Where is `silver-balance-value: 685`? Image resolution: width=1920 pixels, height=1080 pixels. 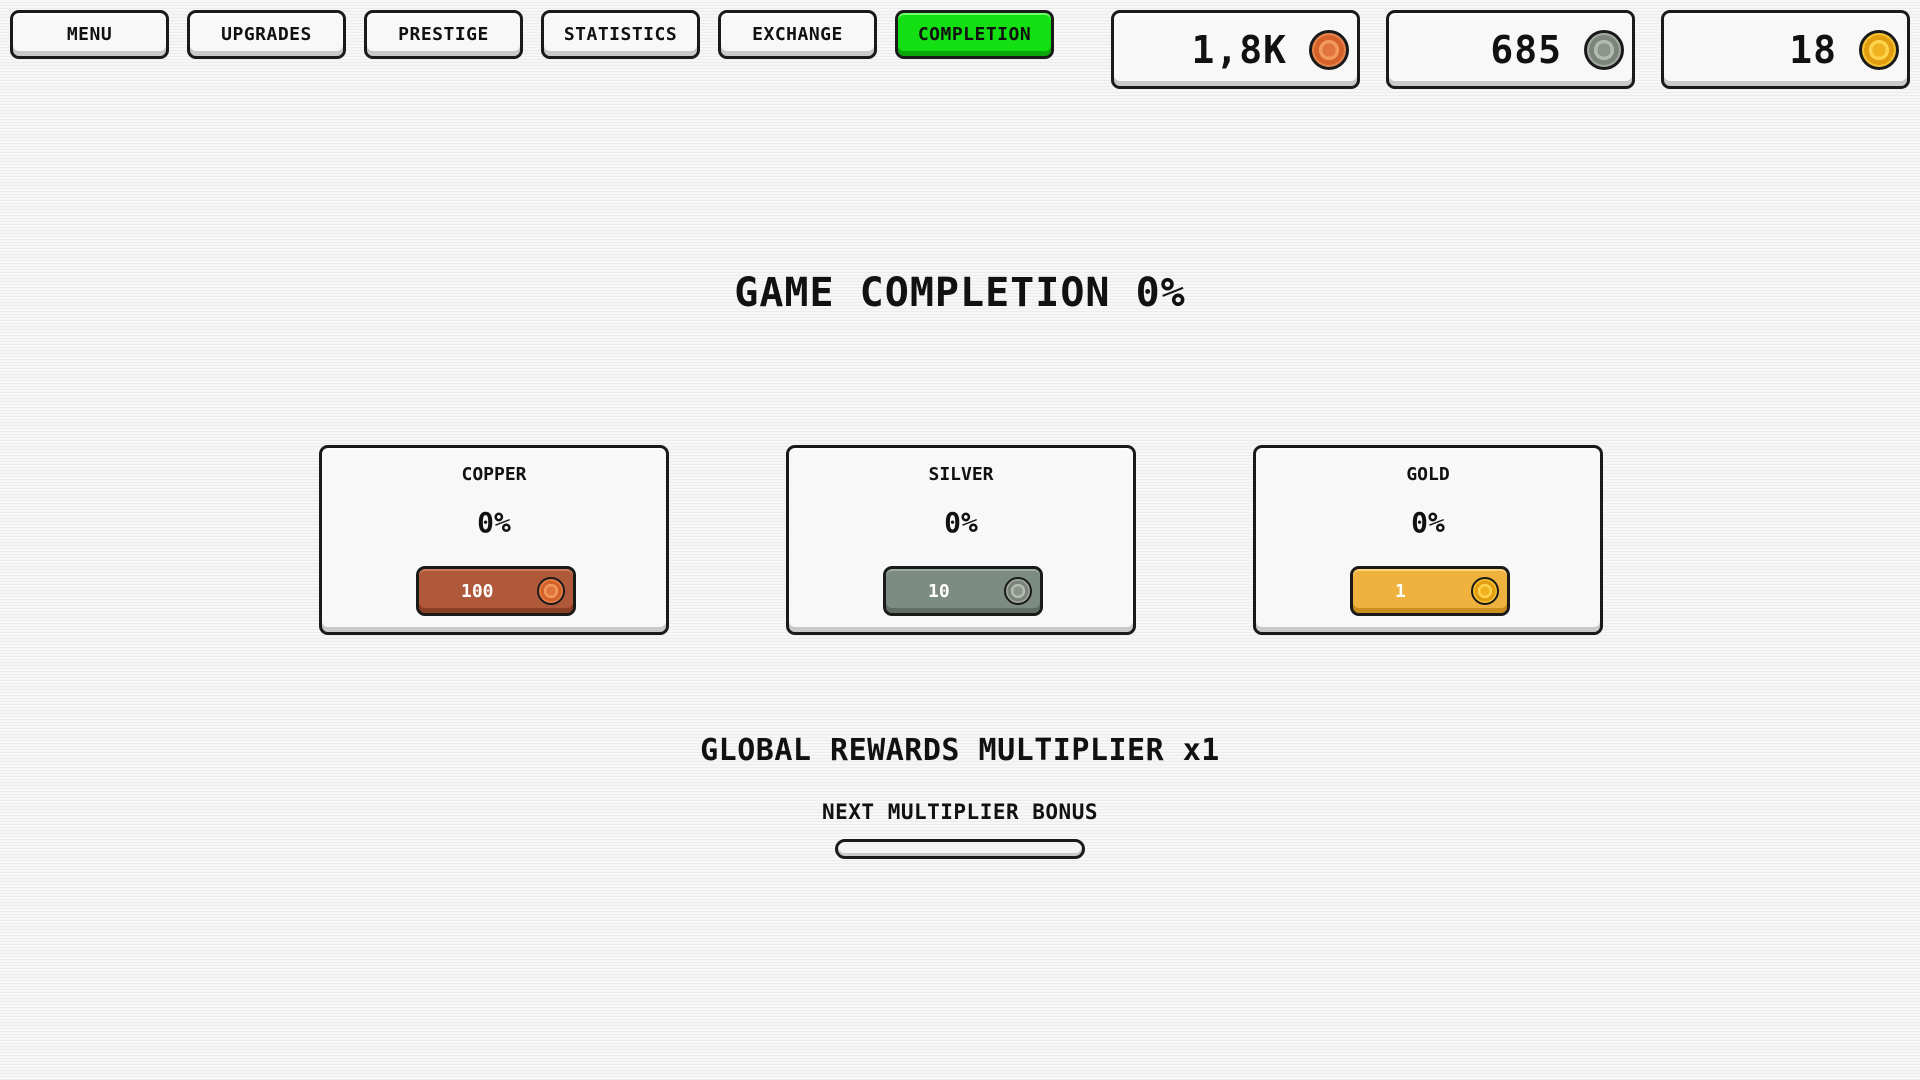 silver-balance-value: 685 is located at coordinates (1526, 49).